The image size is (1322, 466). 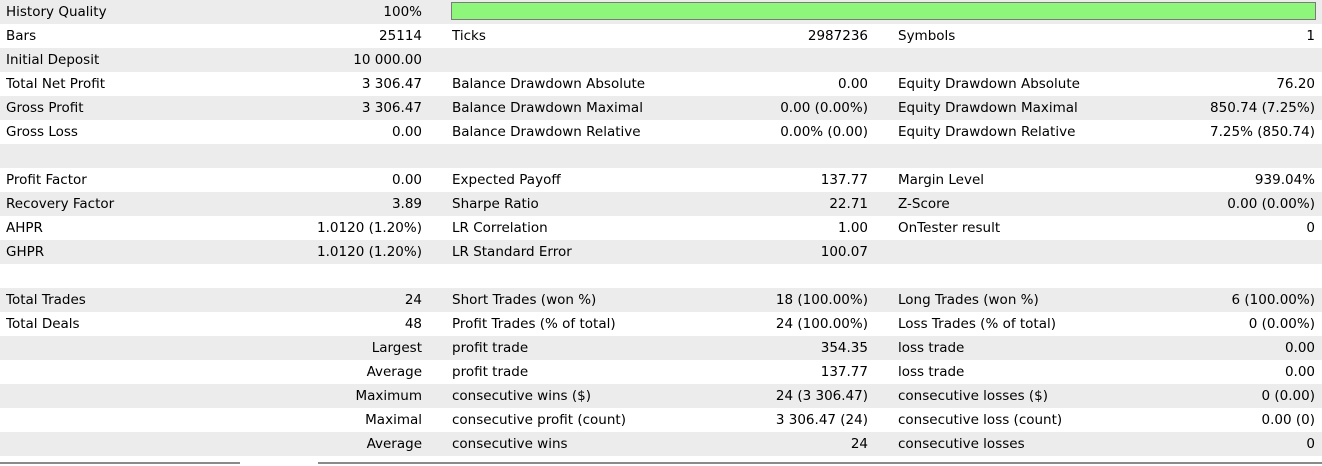 What do you see at coordinates (824, 132) in the screenshot?
I see `cell-value-2: 0.00% (0.00)` at bounding box center [824, 132].